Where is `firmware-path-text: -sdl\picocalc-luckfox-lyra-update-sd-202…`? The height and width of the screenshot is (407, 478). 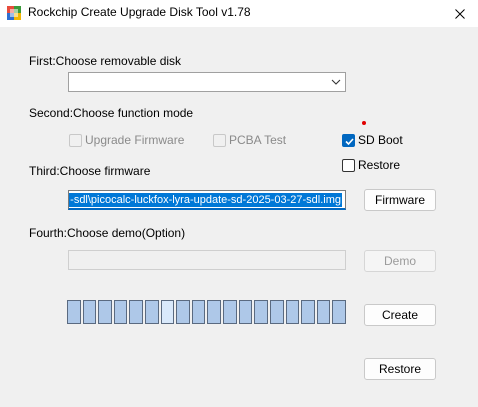 firmware-path-text: -sdl\picocalc-luckfox-lyra-update-sd-202… is located at coordinates (205, 200).